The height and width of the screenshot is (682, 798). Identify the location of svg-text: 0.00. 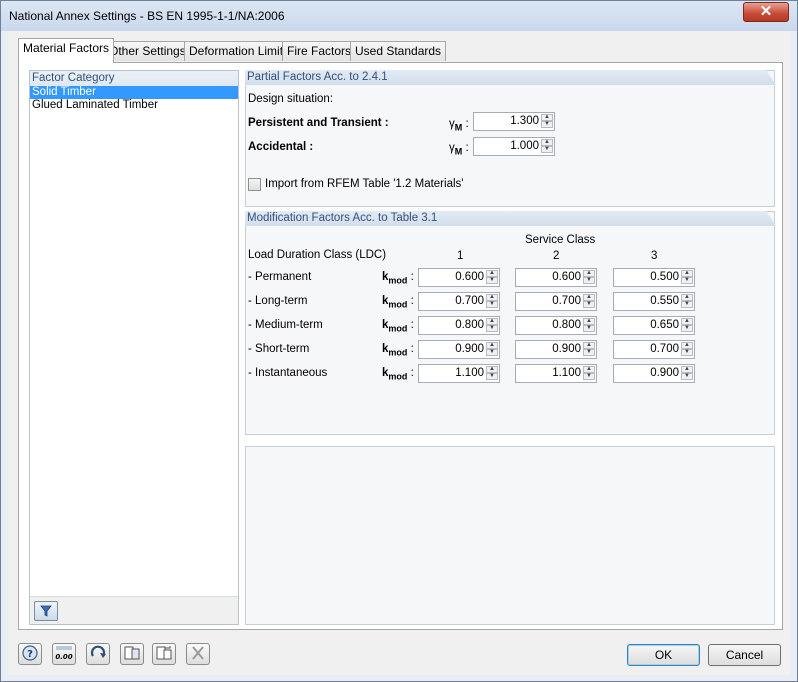
(63, 657).